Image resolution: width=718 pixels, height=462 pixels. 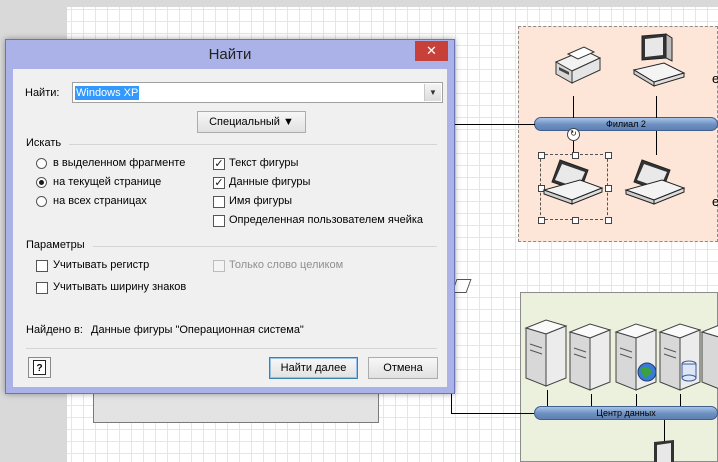 I want to click on match-case-checkbox-label: Учитывать регистр, so click(x=101, y=265).